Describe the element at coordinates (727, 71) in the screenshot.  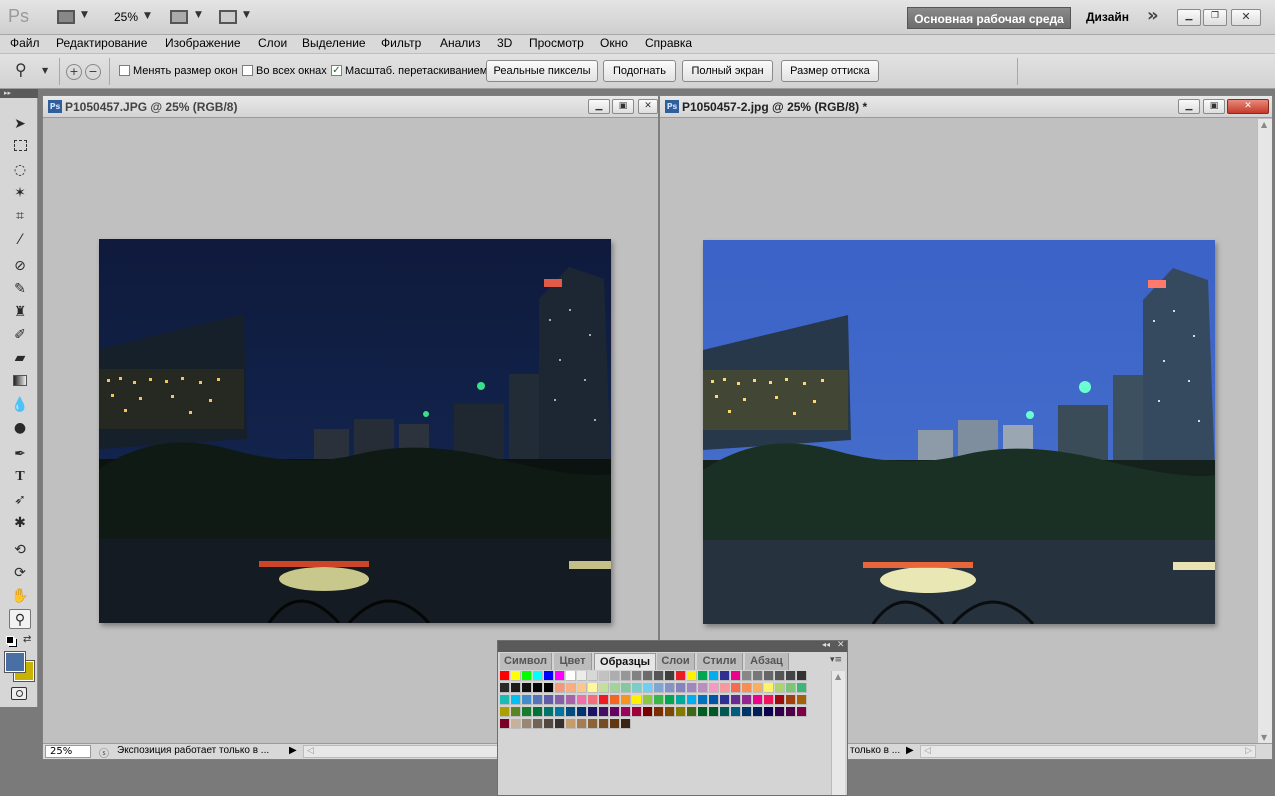
I see `fill-screen-button: Полный экран` at that location.